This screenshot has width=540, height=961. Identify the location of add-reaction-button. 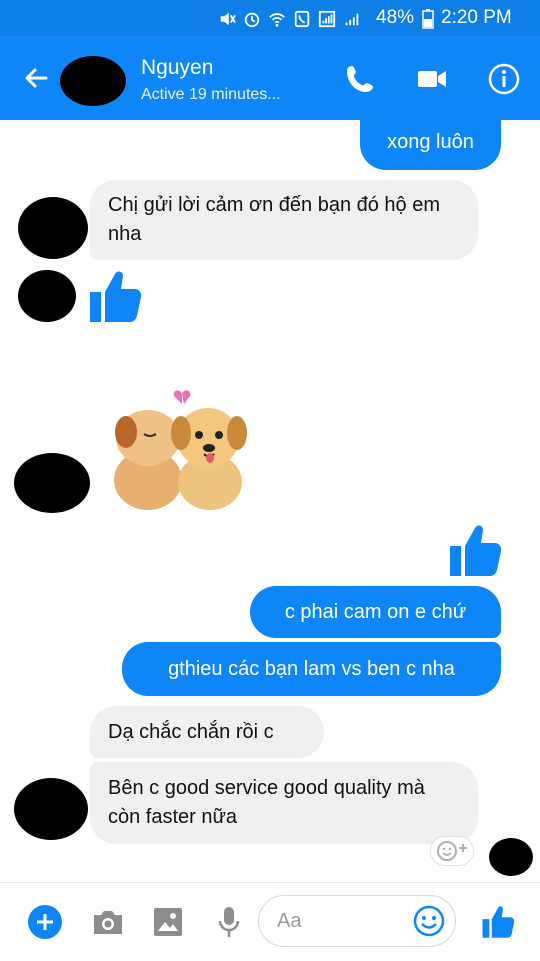
(452, 851).